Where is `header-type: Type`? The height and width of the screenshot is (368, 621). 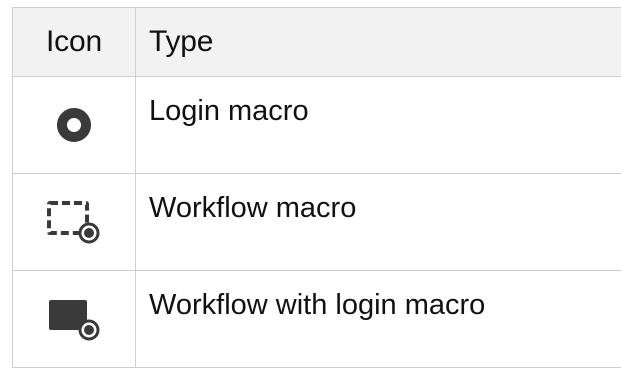
header-type: Type is located at coordinates (181, 41).